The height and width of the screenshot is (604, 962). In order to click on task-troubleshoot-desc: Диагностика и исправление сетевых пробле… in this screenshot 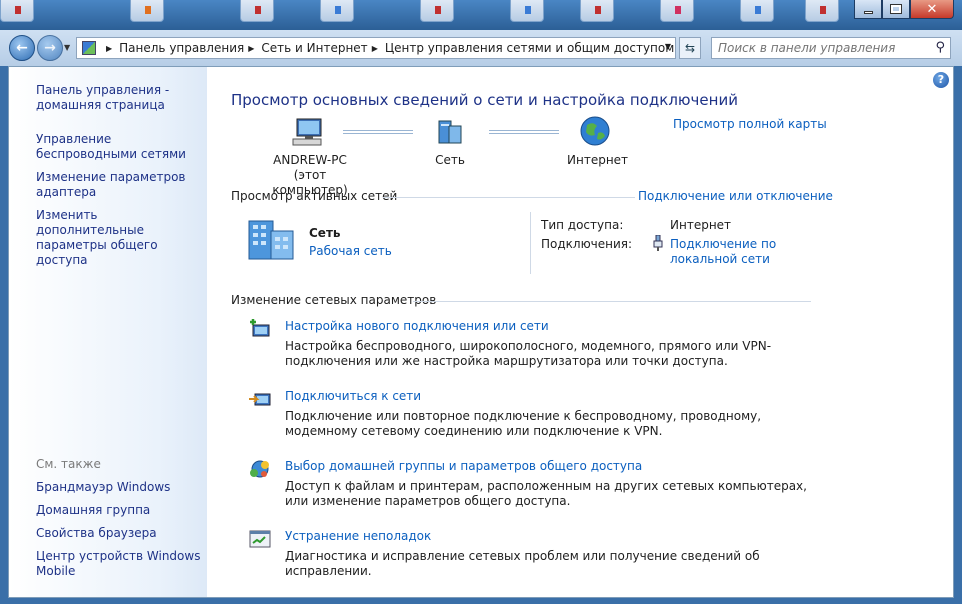, I will do `click(522, 563)`.